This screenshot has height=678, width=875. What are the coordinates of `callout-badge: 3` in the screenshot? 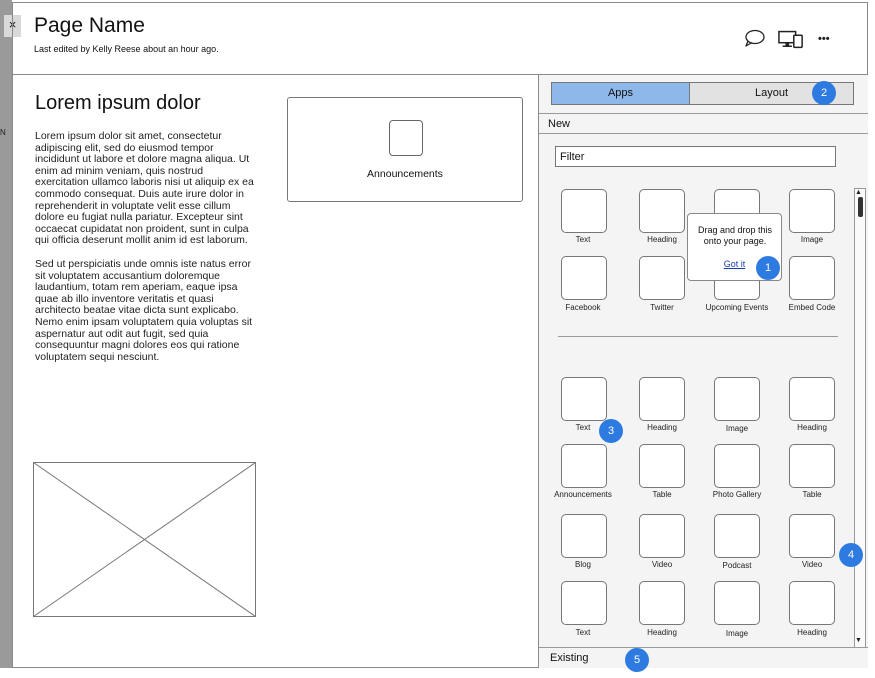 It's located at (611, 431).